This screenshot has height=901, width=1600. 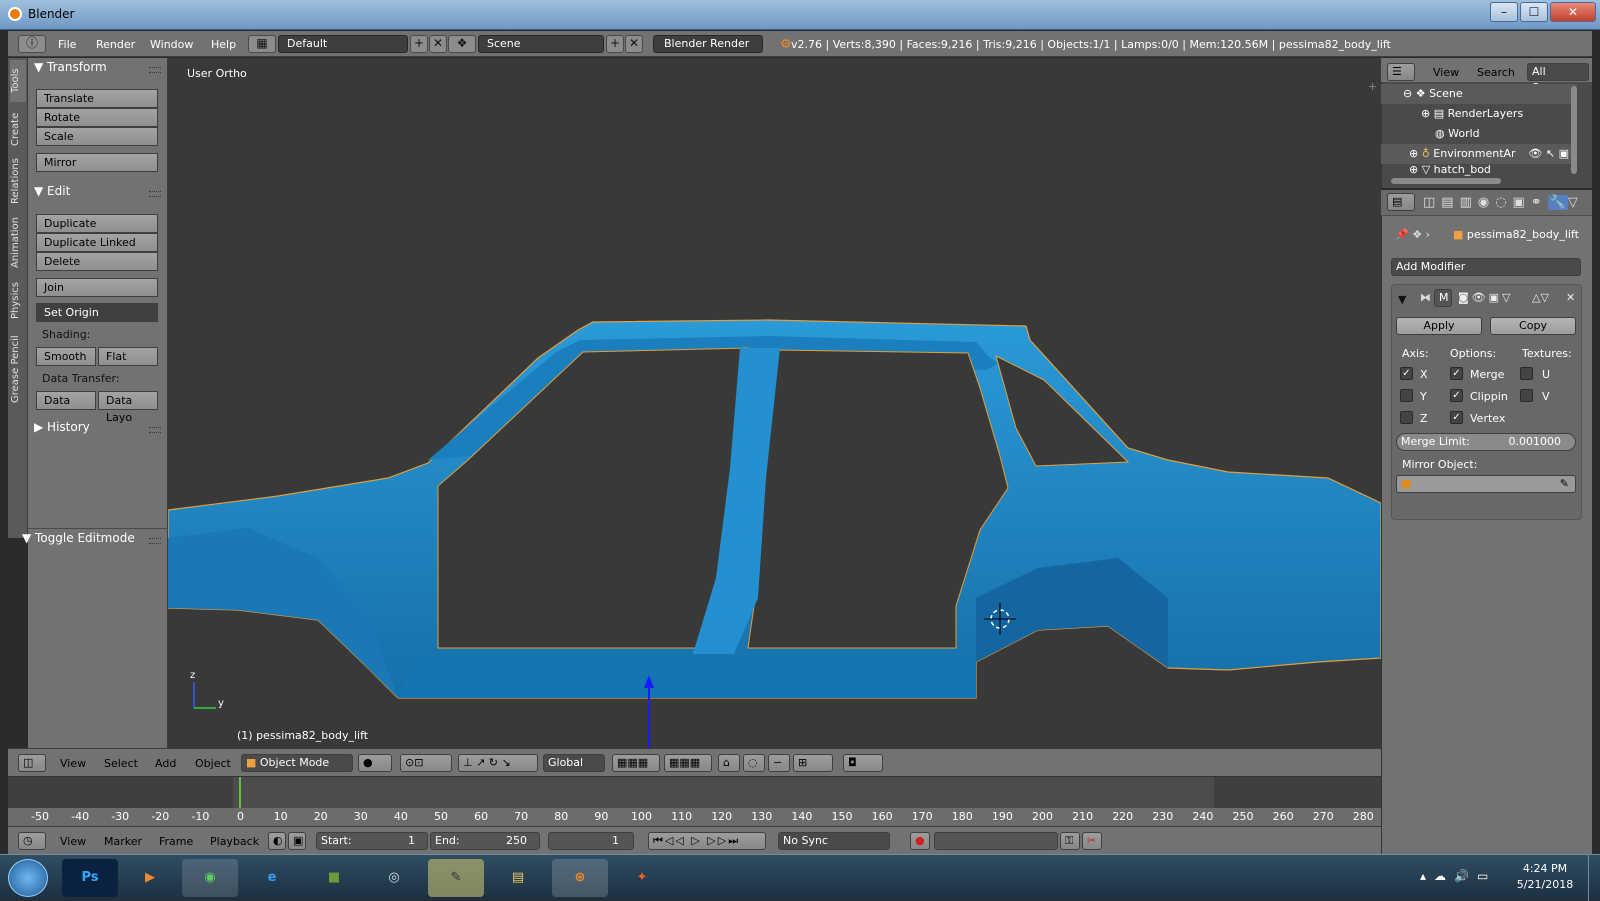 I want to click on layers-grid-2: ▦▦▦, so click(x=688, y=763).